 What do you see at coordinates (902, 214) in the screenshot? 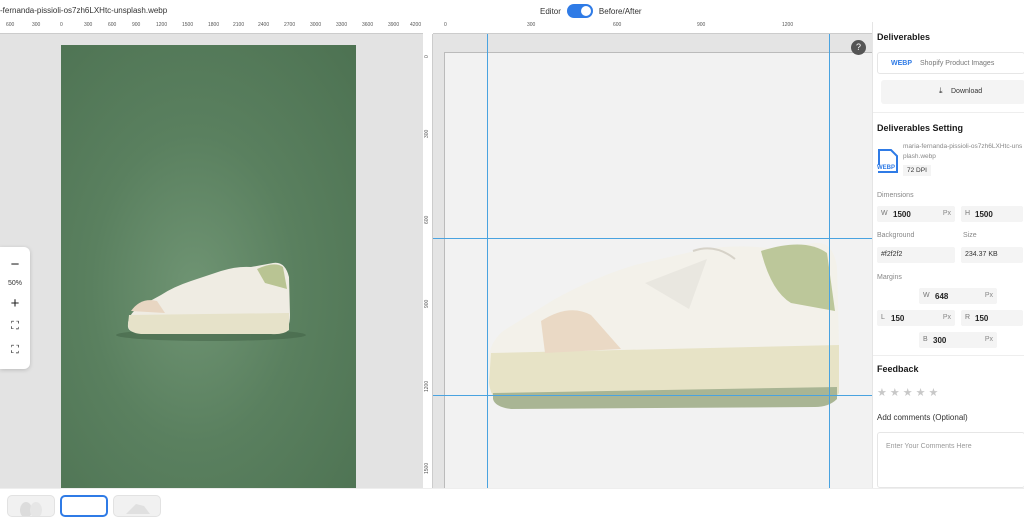
I see `width-value: 1500` at bounding box center [902, 214].